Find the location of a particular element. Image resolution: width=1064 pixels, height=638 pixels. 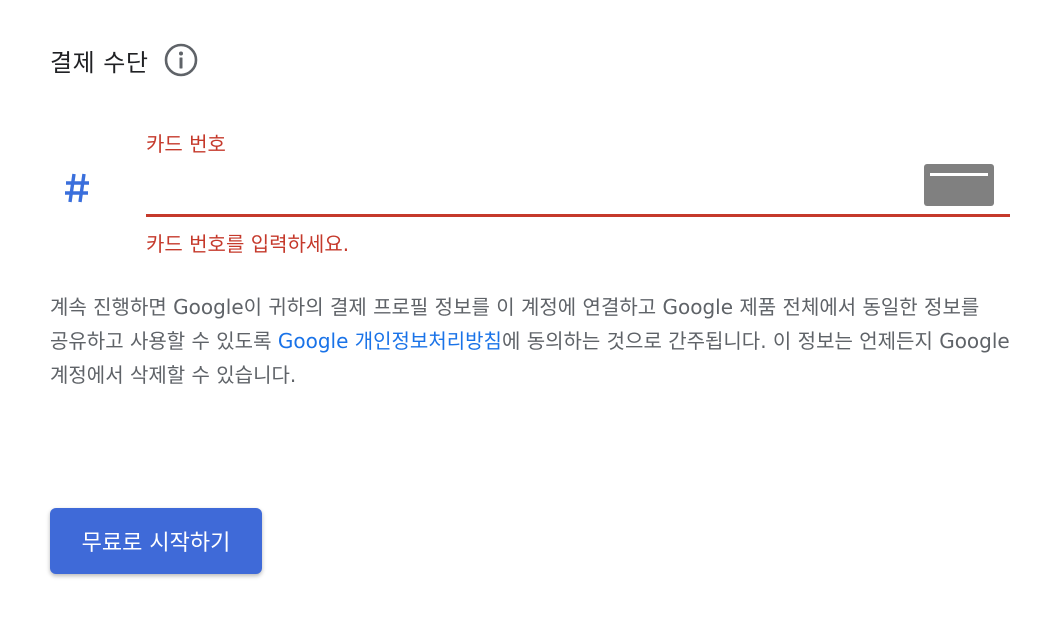

info-icon is located at coordinates (181, 60).